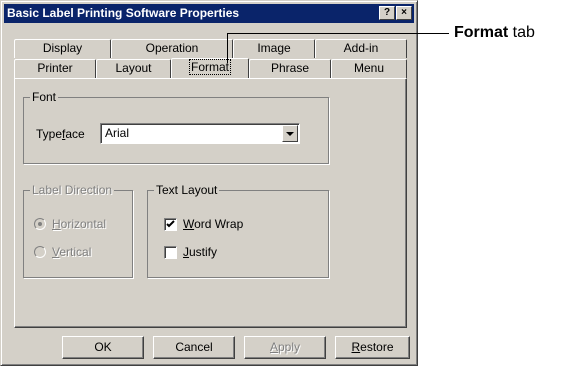 This screenshot has height=366, width=562. Describe the element at coordinates (290, 133) in the screenshot. I see `chevron-down-icon` at that location.